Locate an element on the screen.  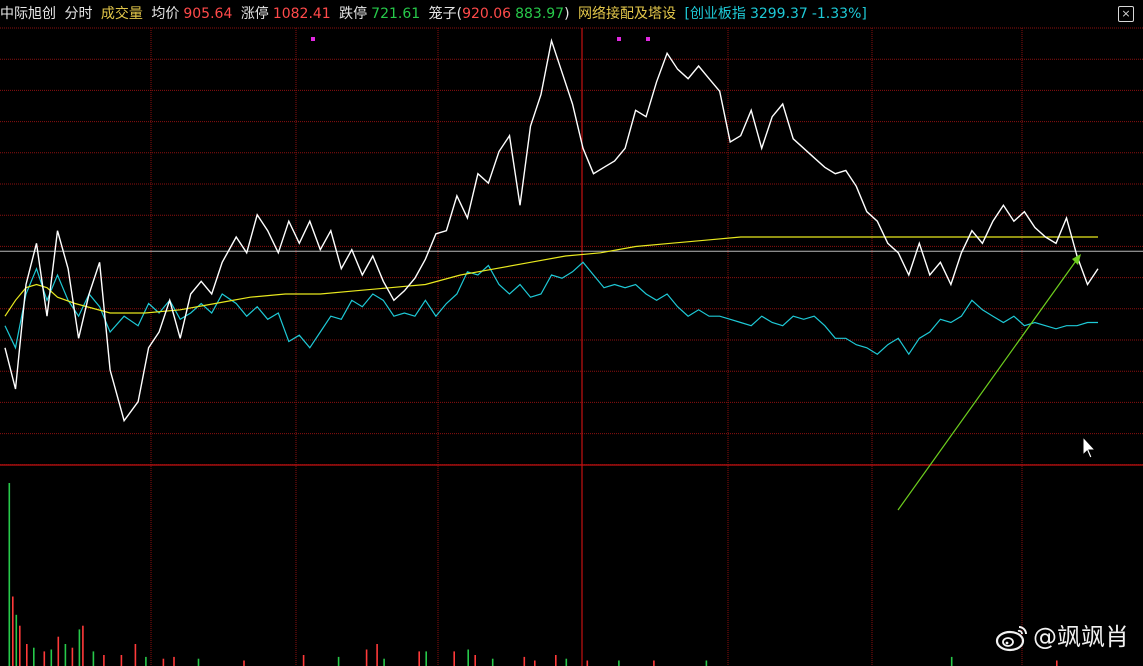
limit-down-value: 721.61 is located at coordinates (396, 14).